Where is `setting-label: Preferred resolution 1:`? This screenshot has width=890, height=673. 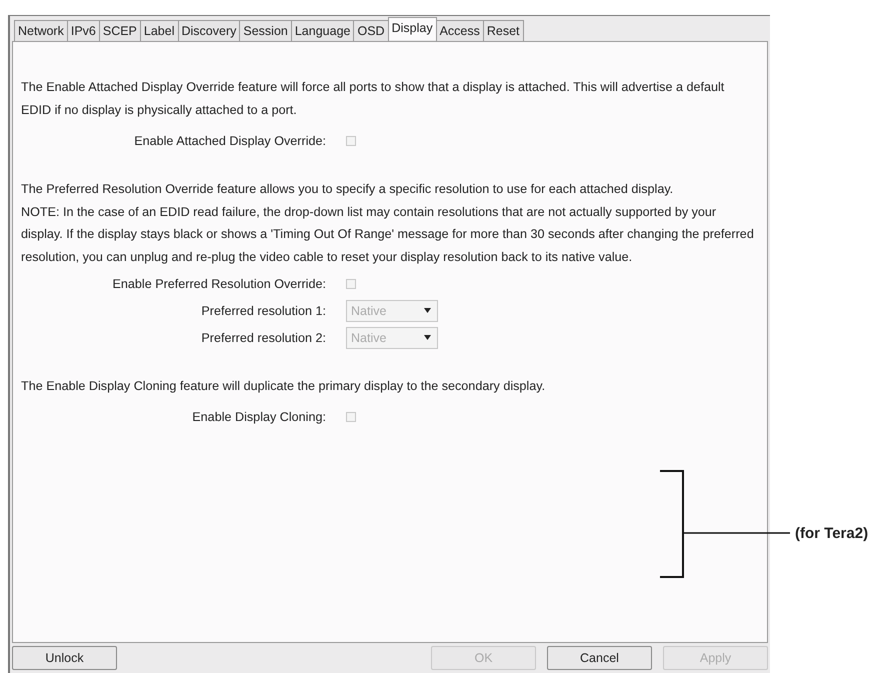 setting-label: Preferred resolution 1: is located at coordinates (263, 311).